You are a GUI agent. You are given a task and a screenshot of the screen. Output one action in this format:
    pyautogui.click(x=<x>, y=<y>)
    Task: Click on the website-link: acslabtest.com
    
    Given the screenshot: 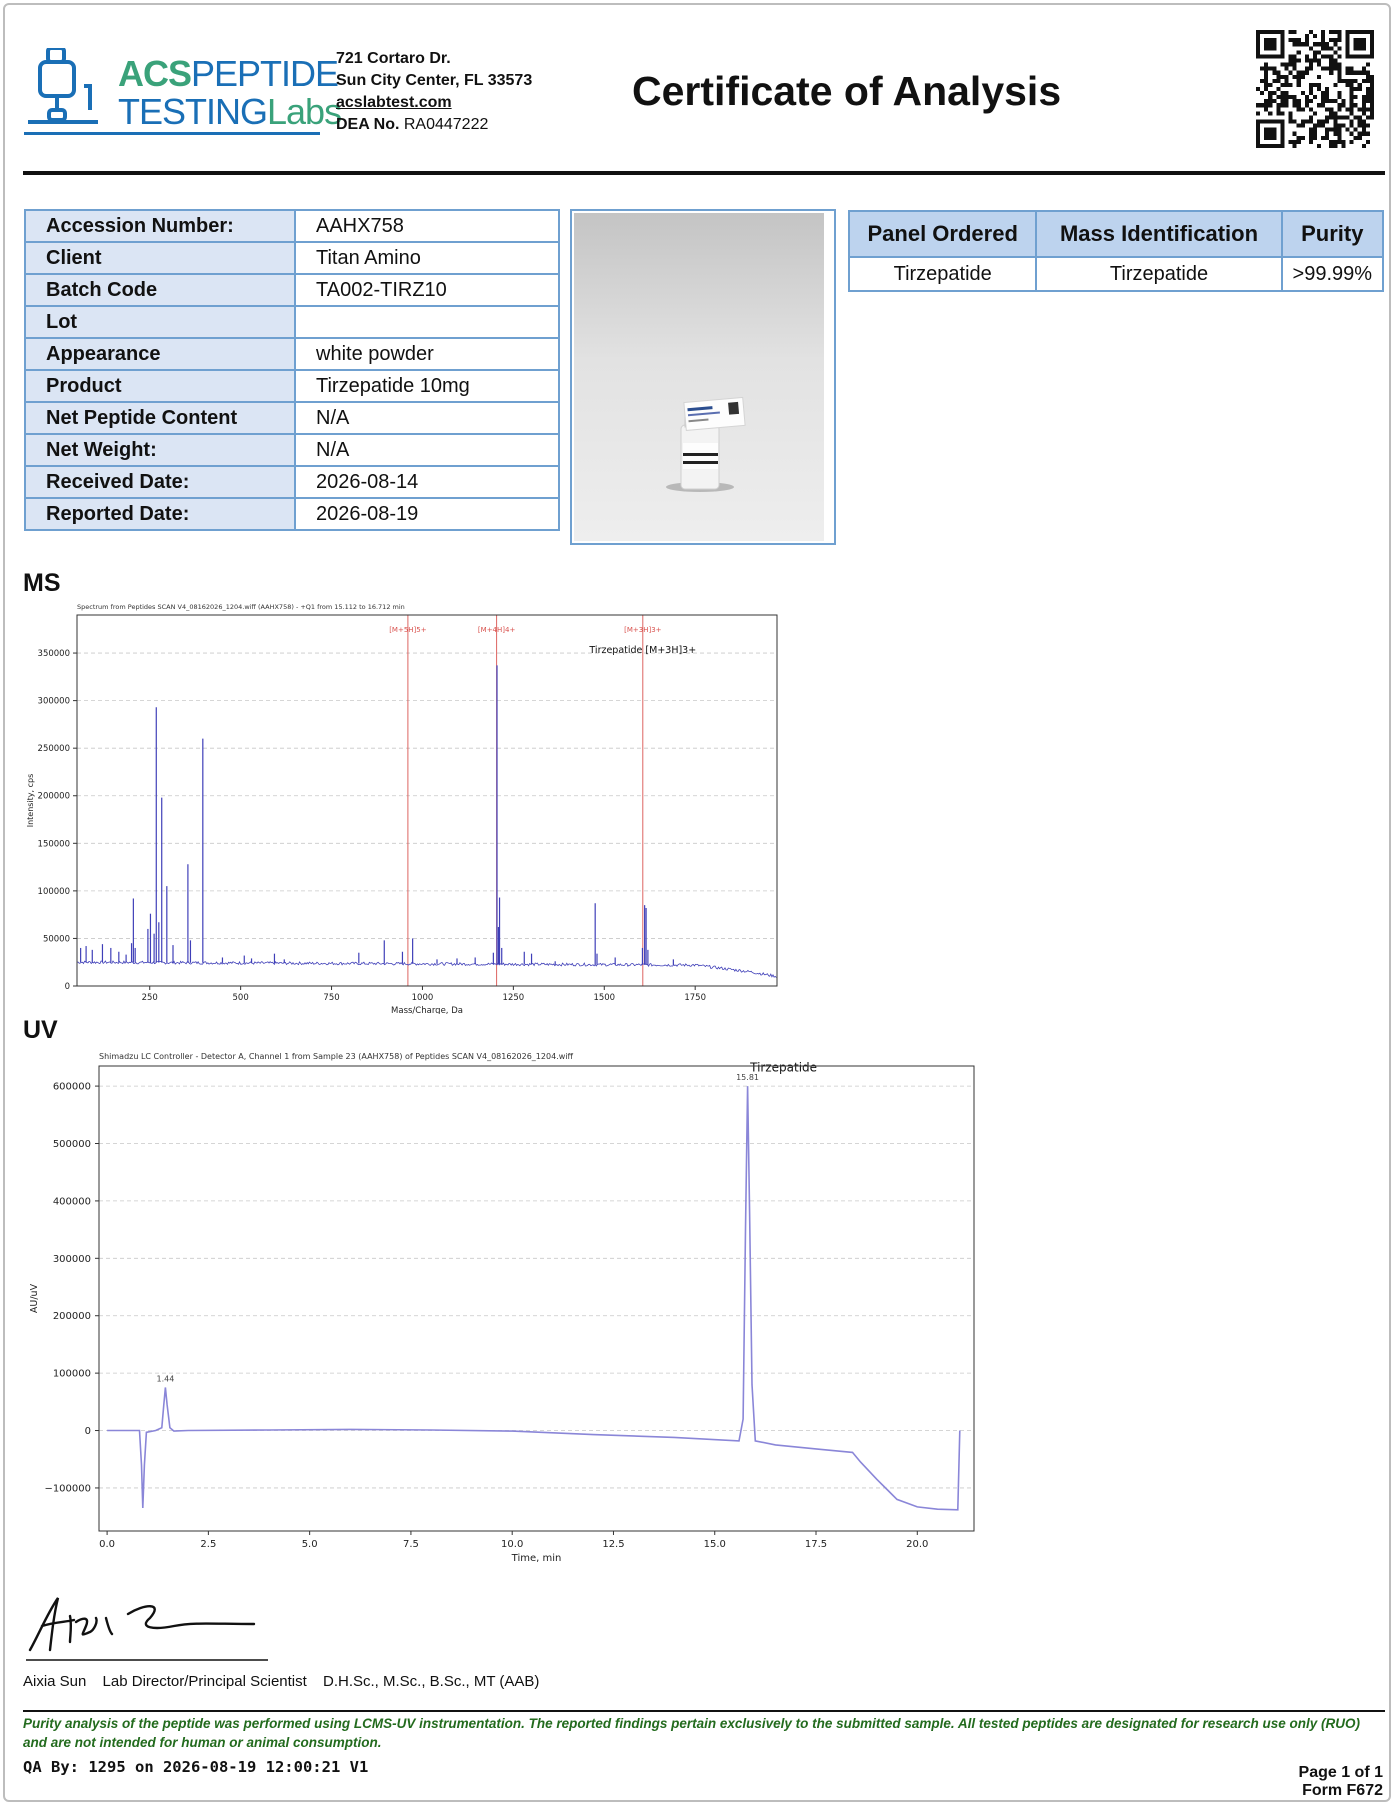 What is the action you would take?
    pyautogui.click(x=434, y=103)
    